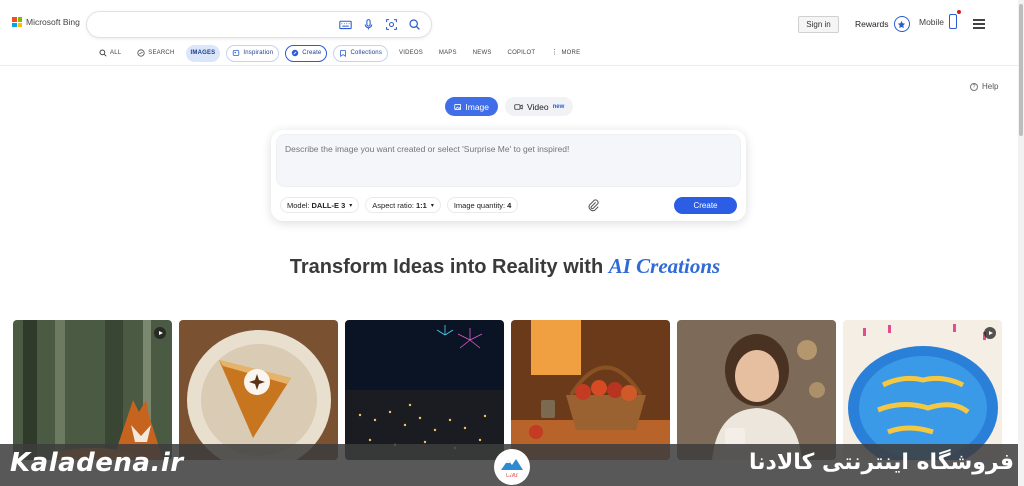  I want to click on nav-divider, so click(509, 65).